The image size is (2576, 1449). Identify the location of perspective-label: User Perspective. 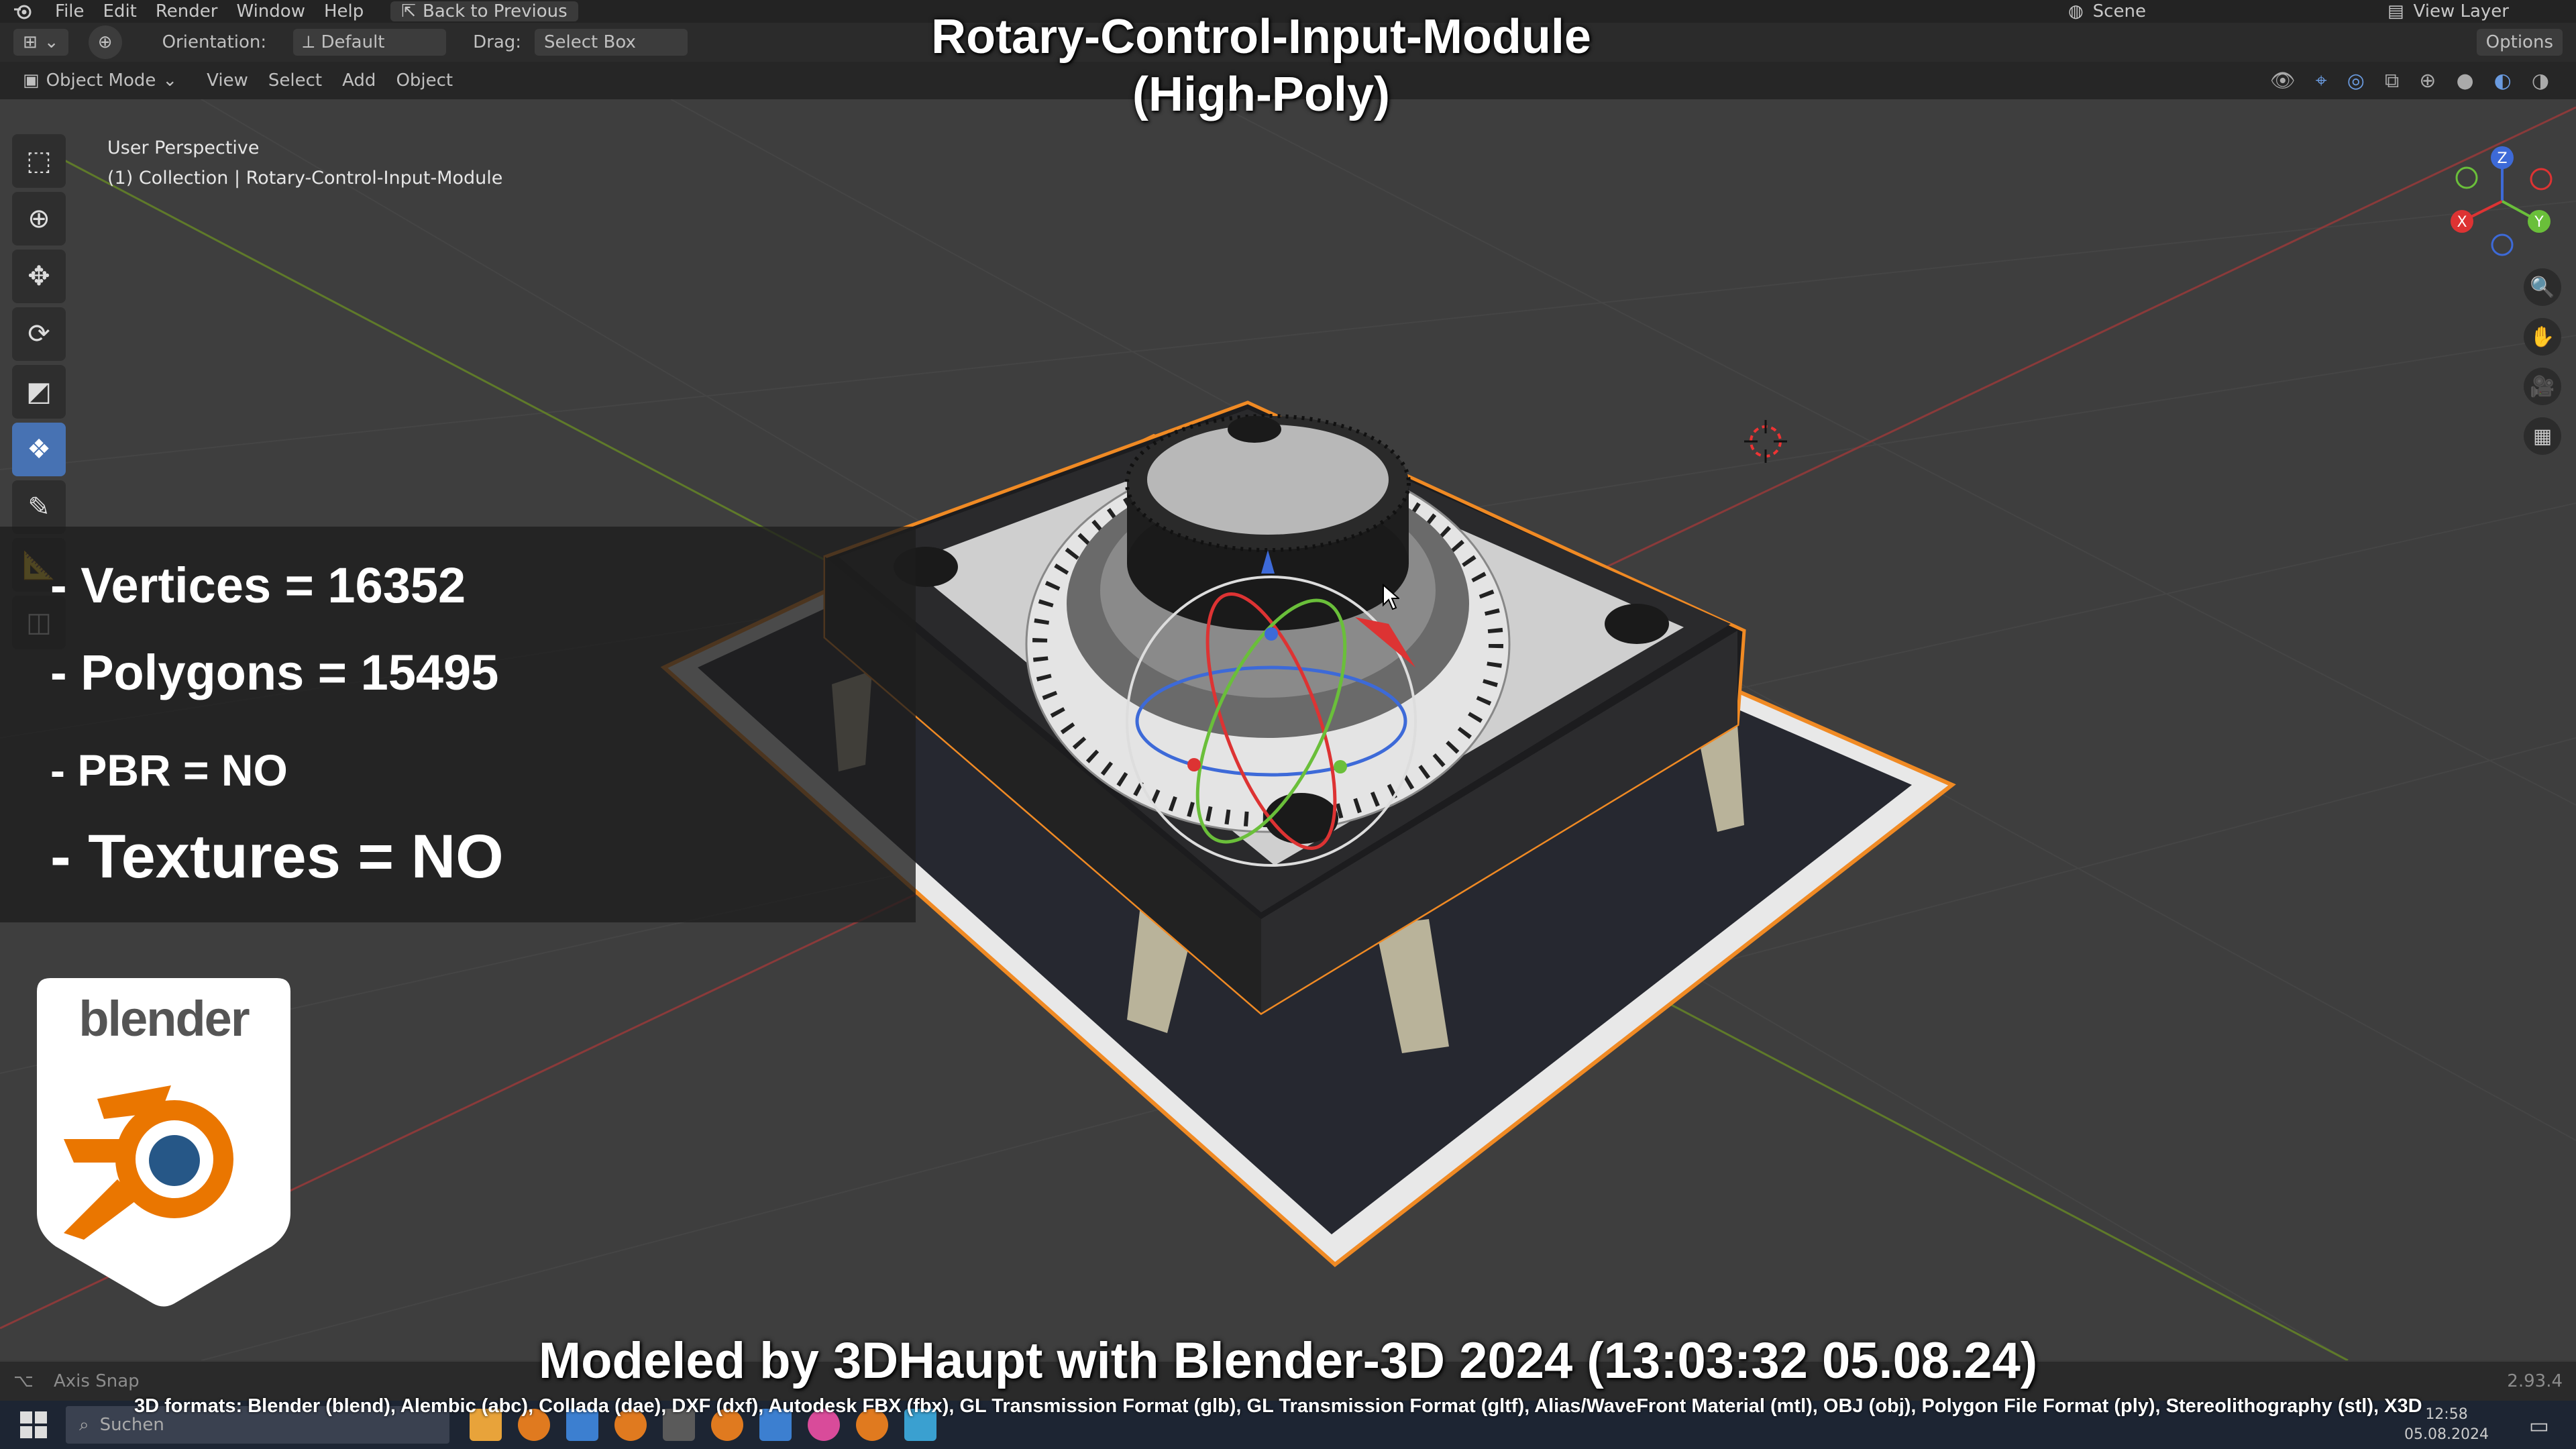
(183, 148).